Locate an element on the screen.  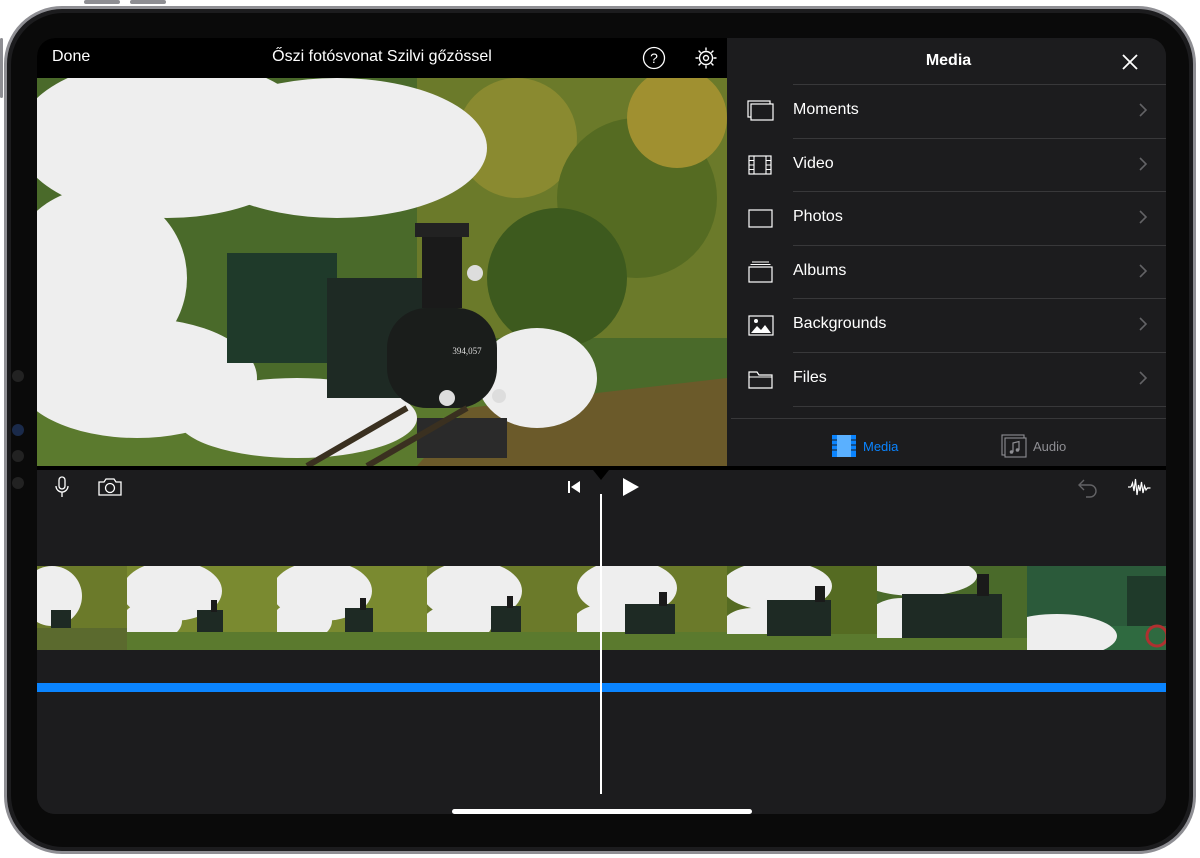
tab-audio-label: Audio is located at coordinates (1050, 446).